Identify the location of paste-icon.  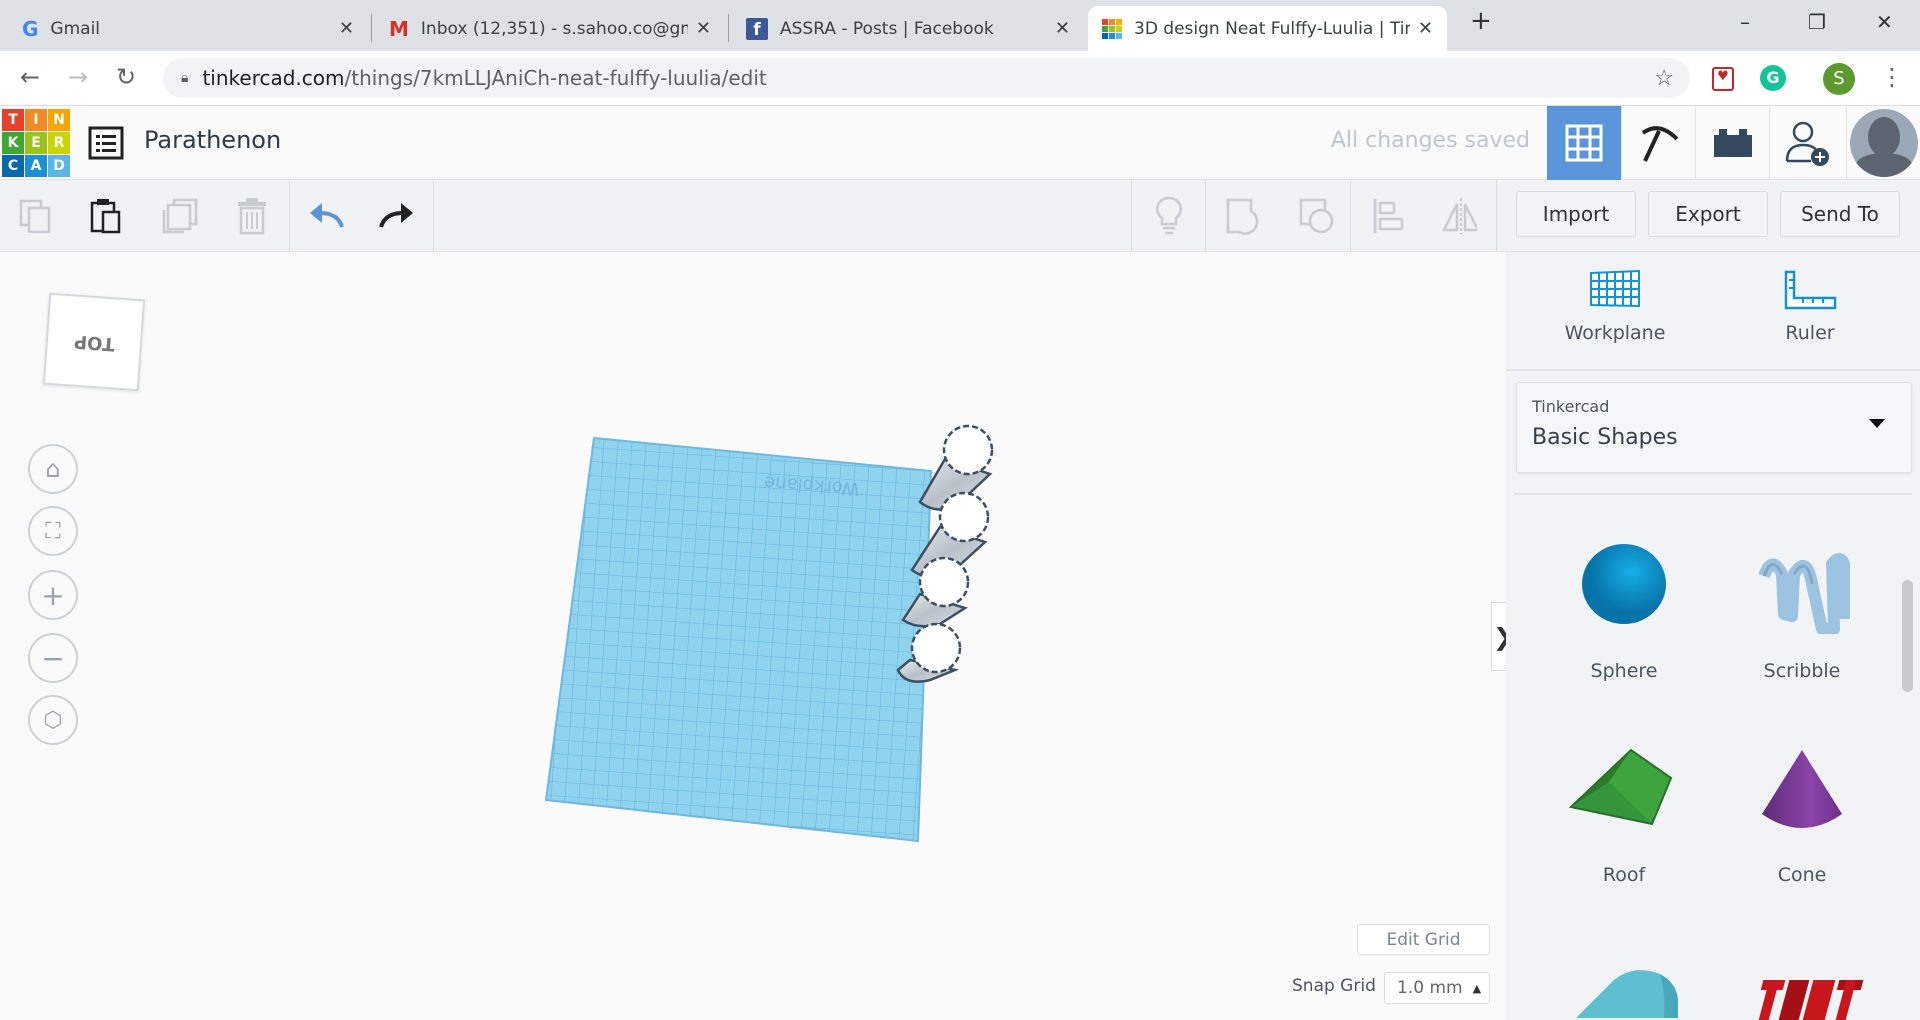
(106, 216).